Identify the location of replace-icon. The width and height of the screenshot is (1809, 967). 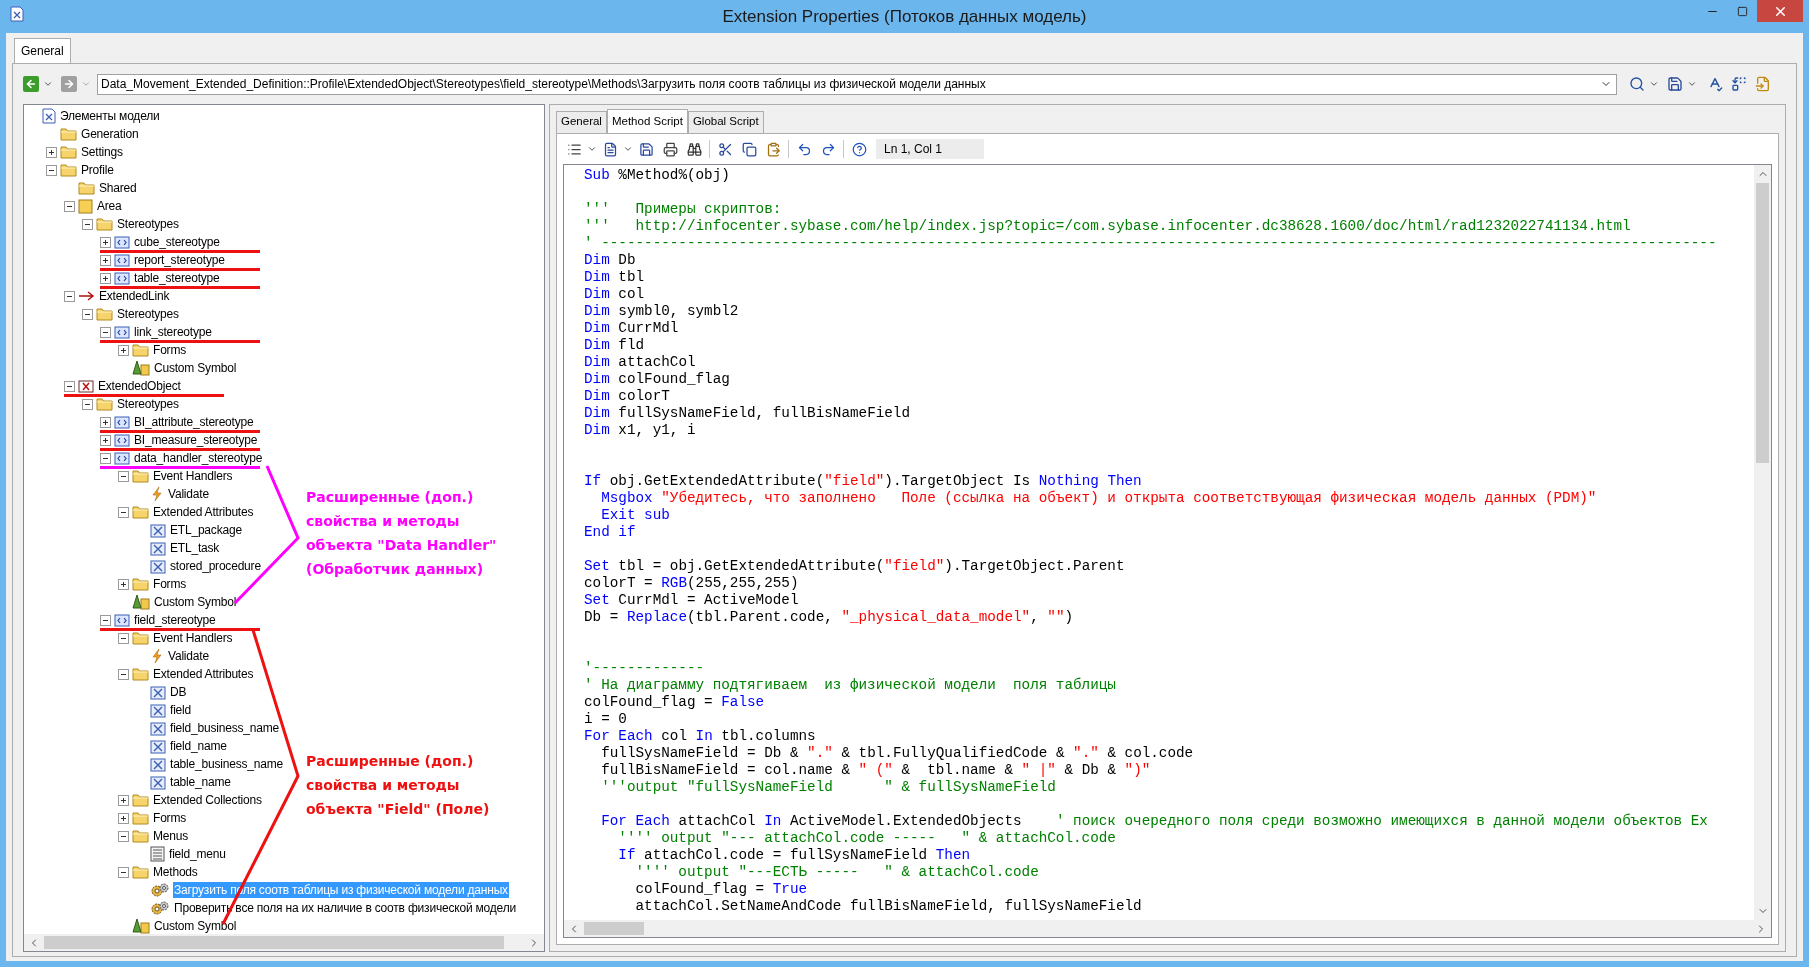
(1739, 84).